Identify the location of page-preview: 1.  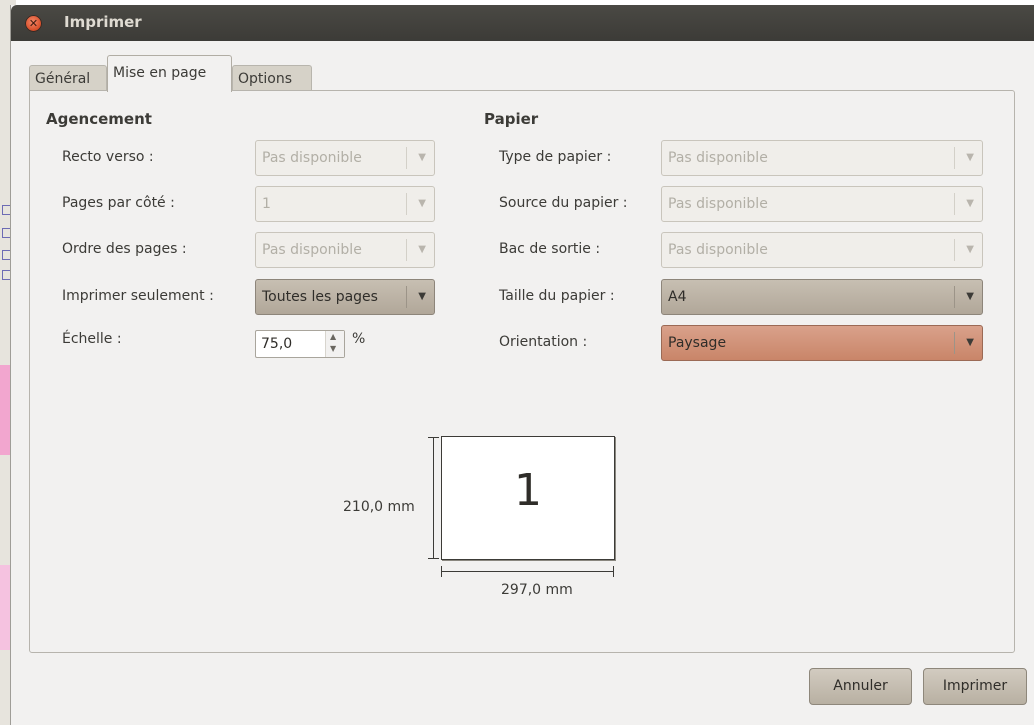
(528, 498).